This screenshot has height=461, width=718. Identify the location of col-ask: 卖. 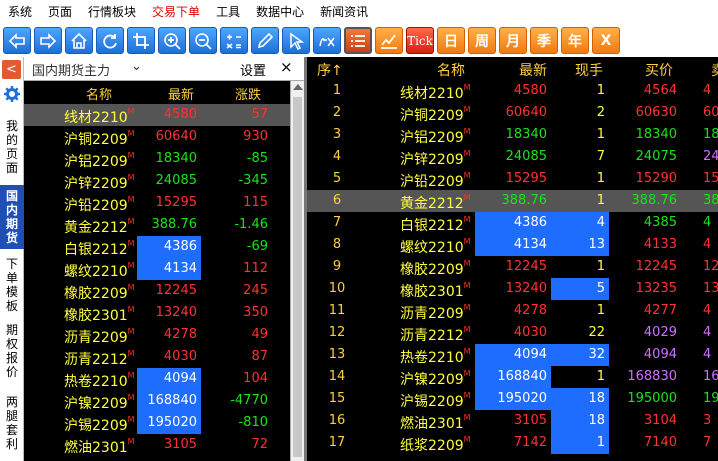
(714, 70).